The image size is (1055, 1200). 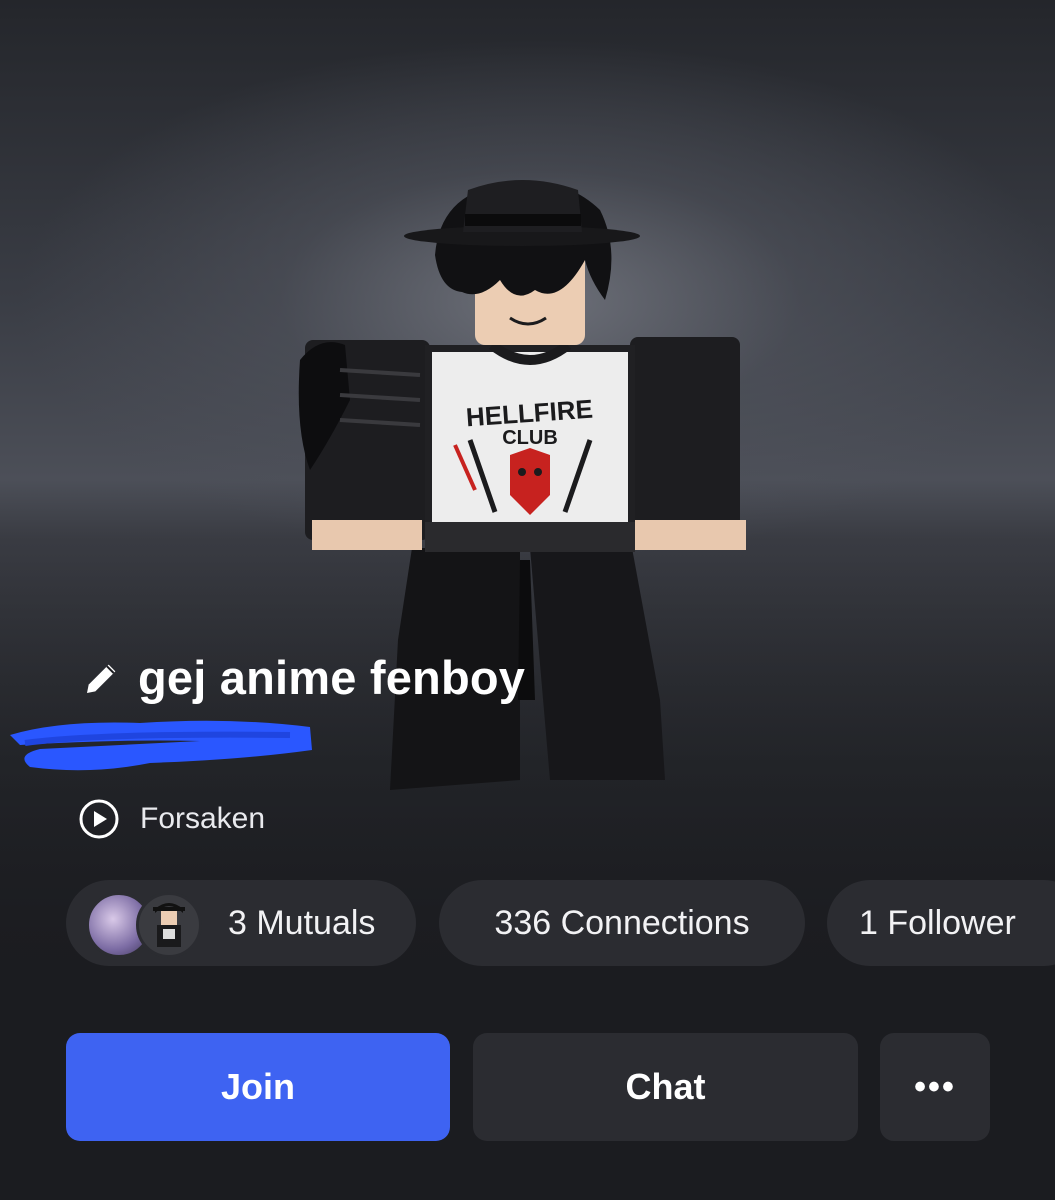 I want to click on followers-pill: 1 Follower, so click(x=941, y=923).